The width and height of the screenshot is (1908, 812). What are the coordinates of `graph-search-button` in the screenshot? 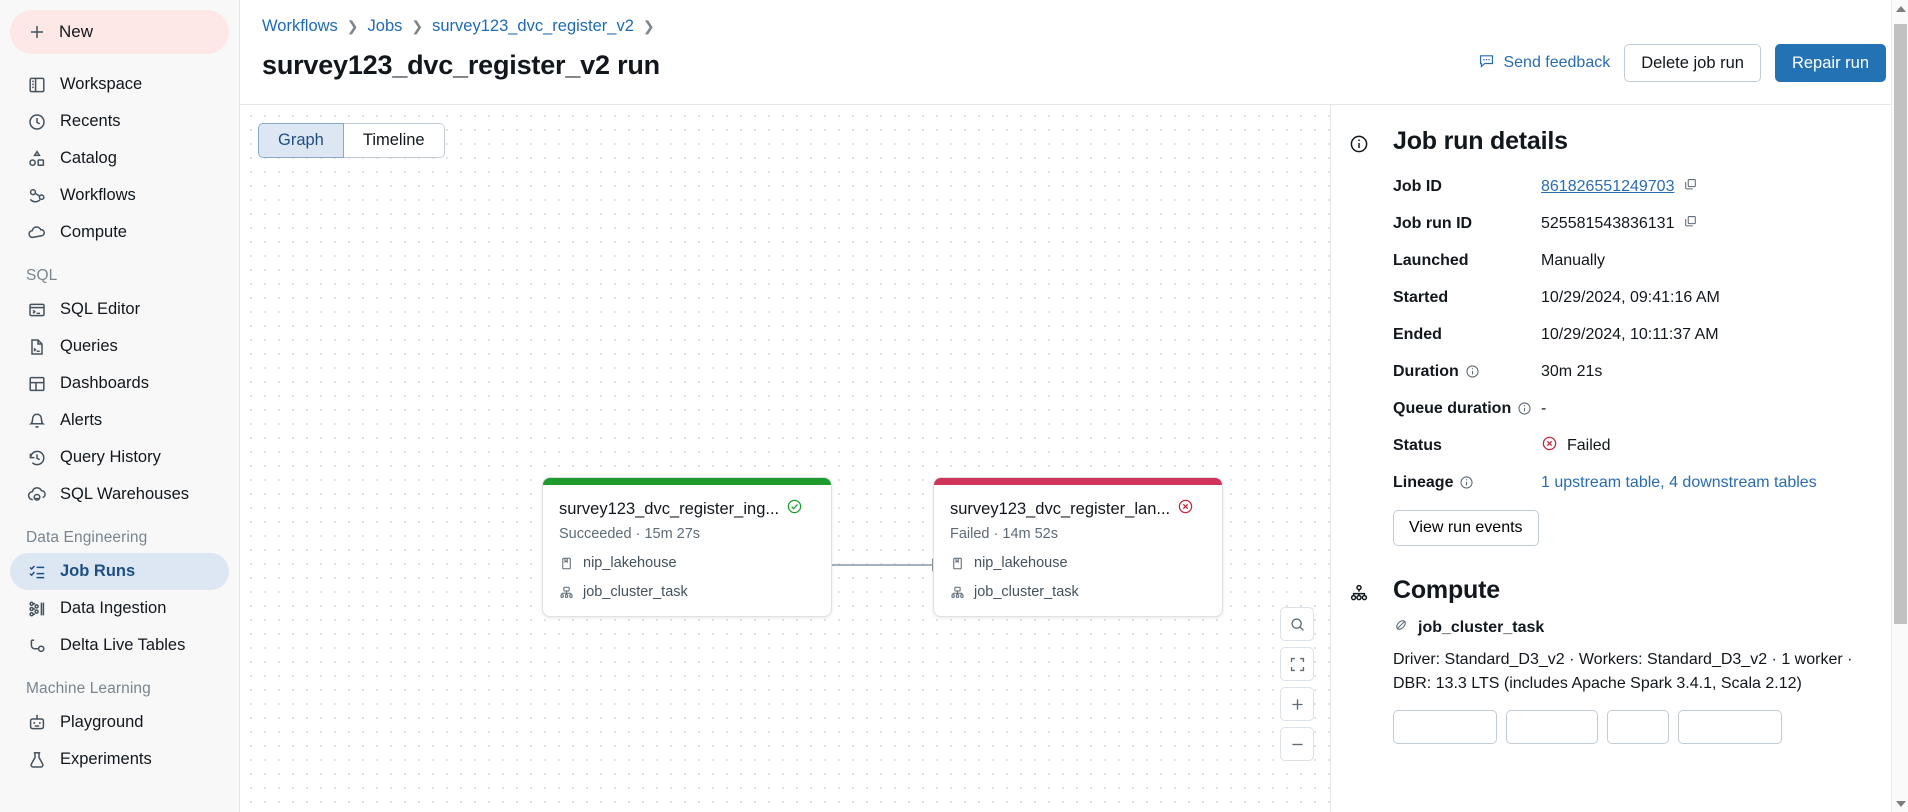 It's located at (1297, 624).